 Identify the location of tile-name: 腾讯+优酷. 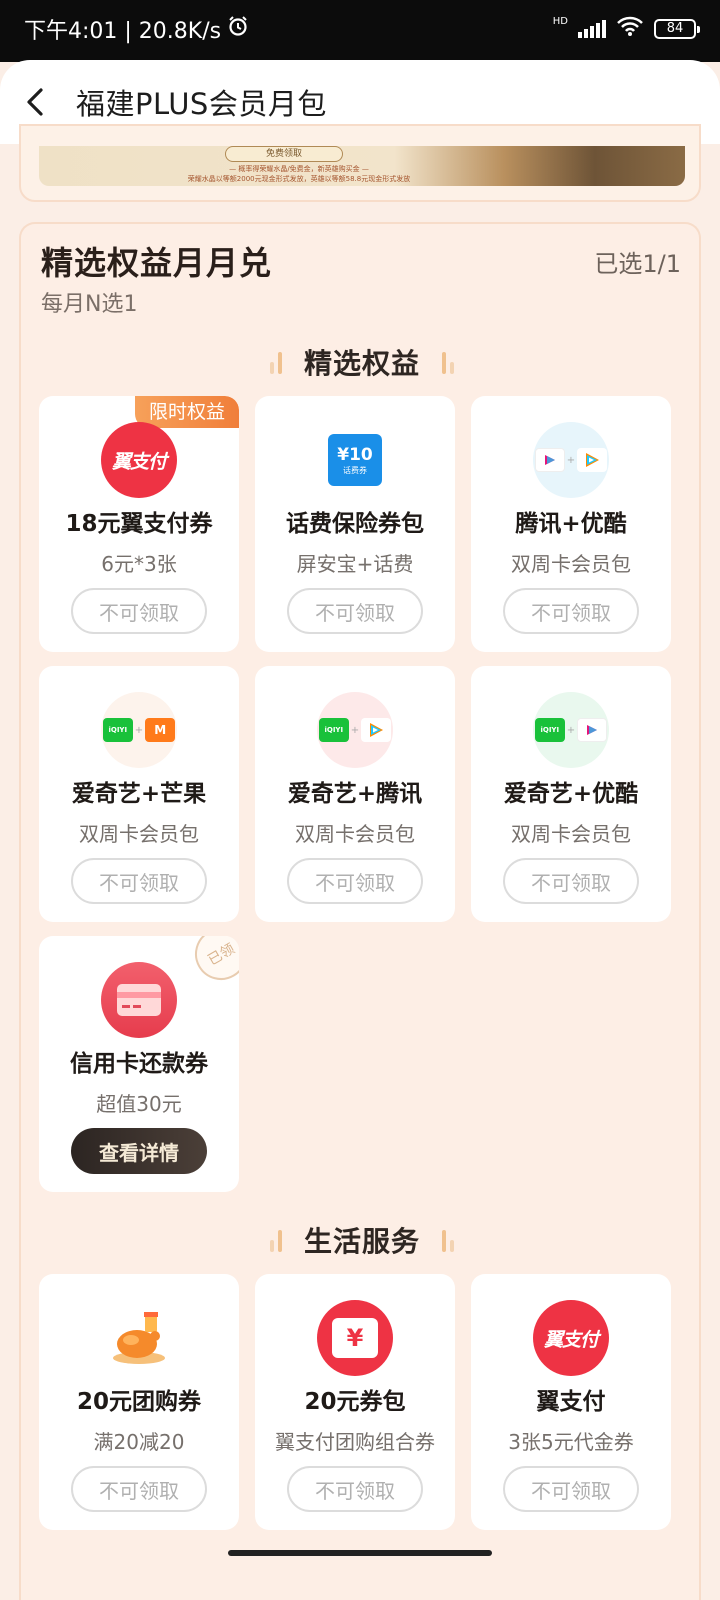
(571, 524).